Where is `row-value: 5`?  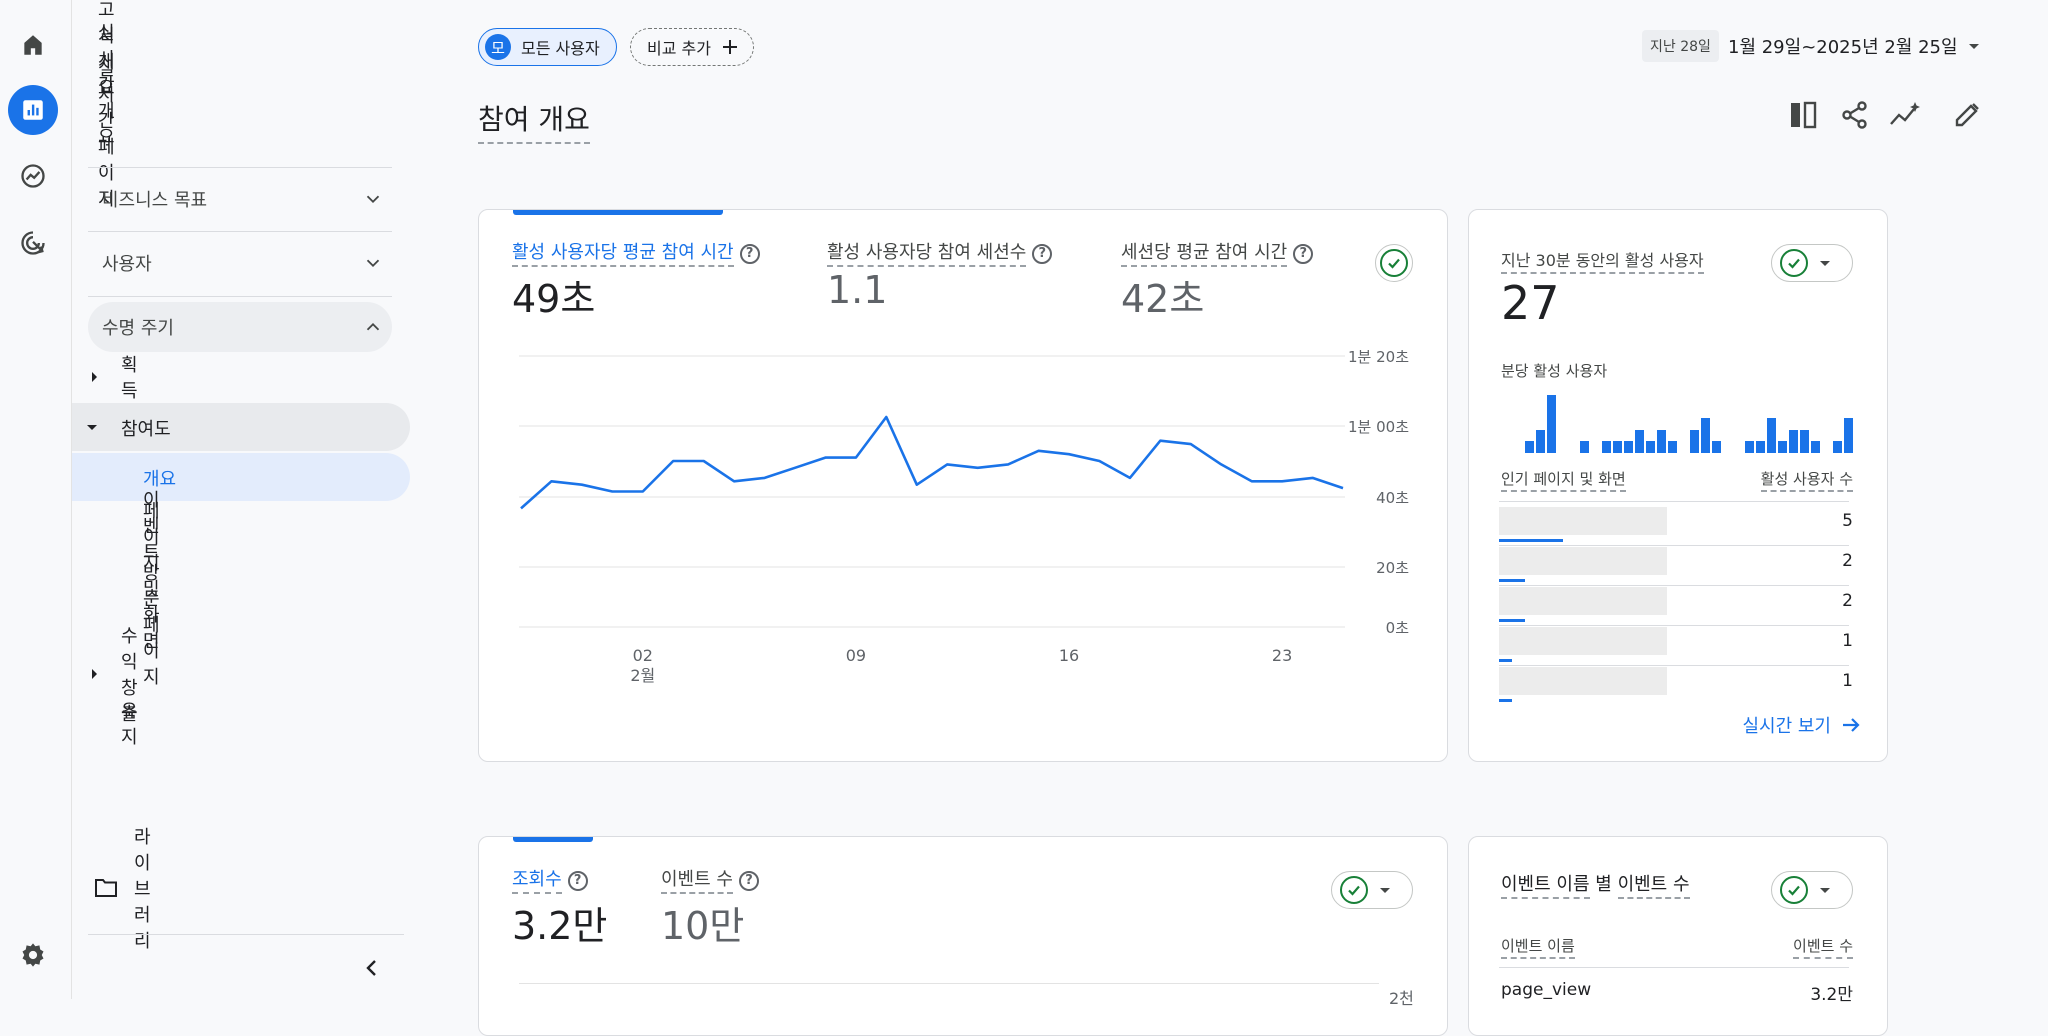 row-value: 5 is located at coordinates (1847, 521).